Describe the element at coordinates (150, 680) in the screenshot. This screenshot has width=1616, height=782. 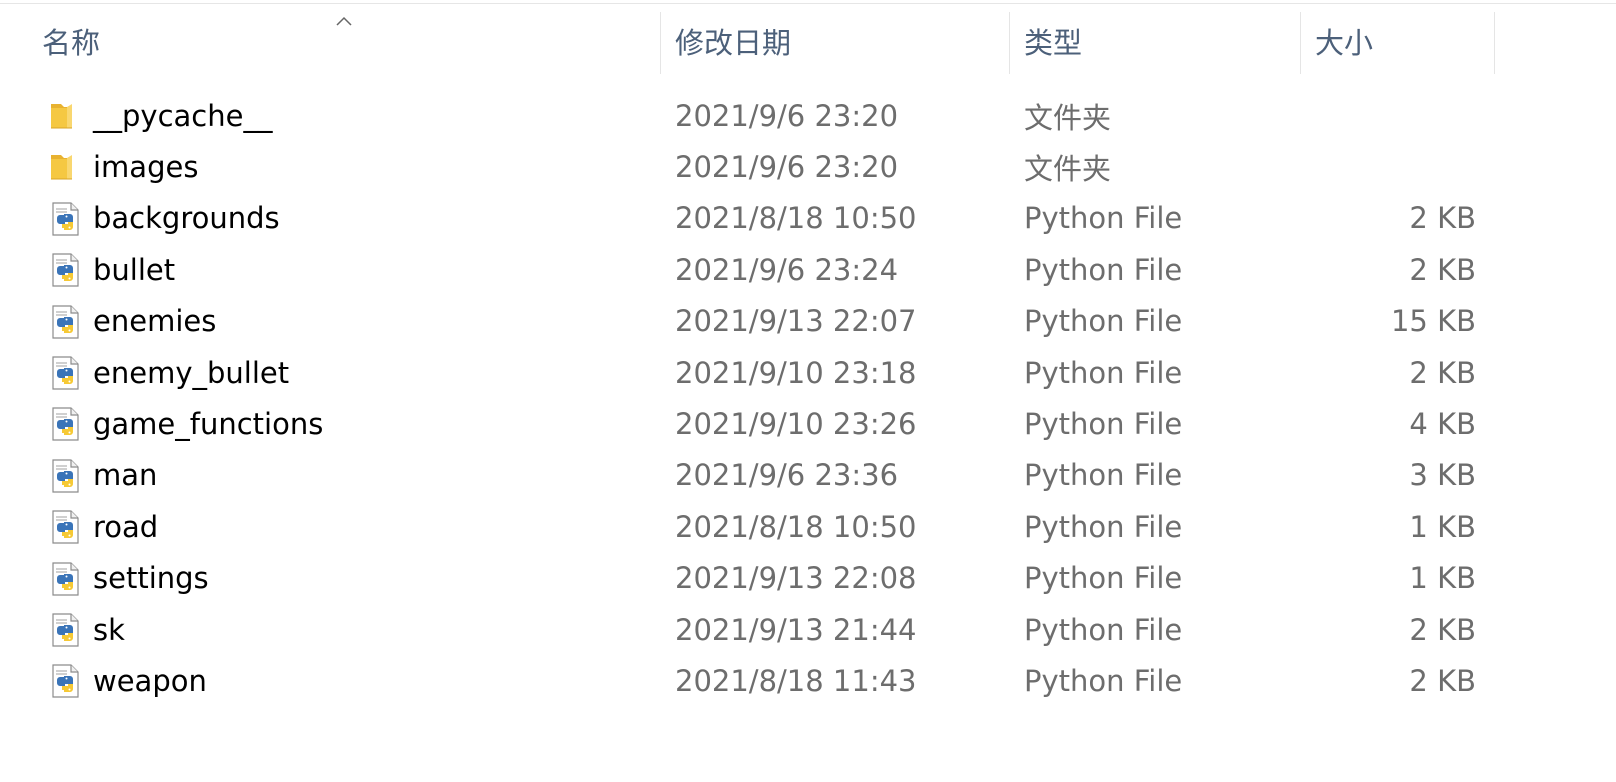
I see `file-name: weapon` at that location.